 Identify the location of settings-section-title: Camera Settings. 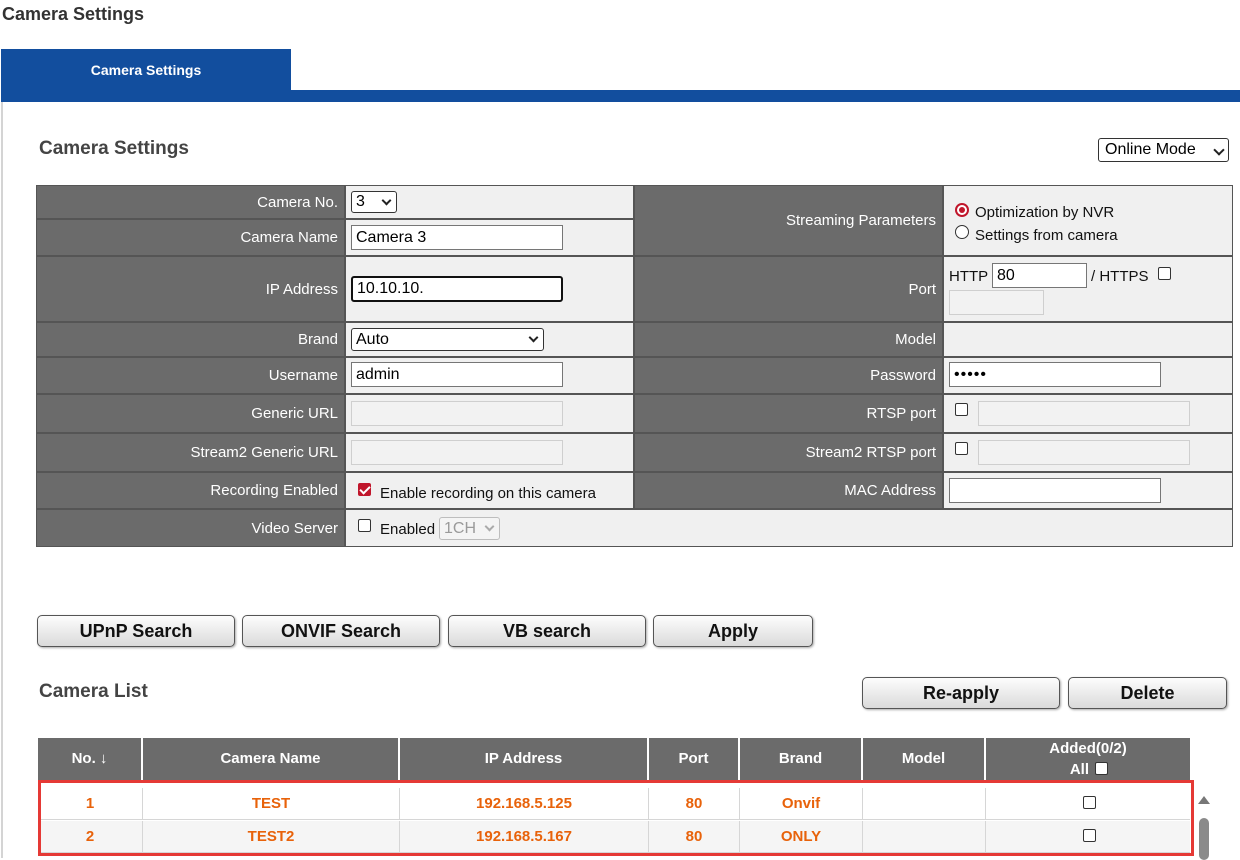
(114, 148).